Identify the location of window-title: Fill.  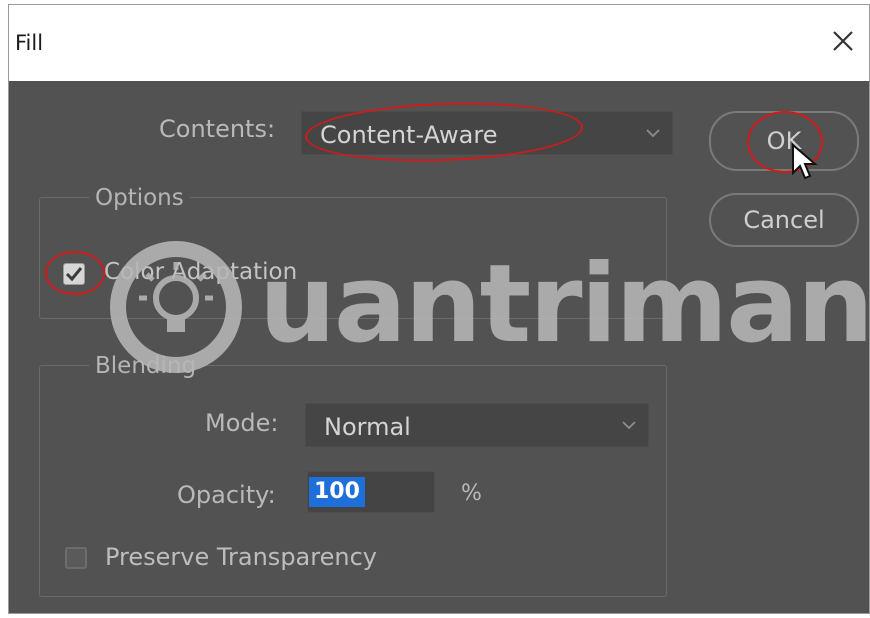
(29, 43).